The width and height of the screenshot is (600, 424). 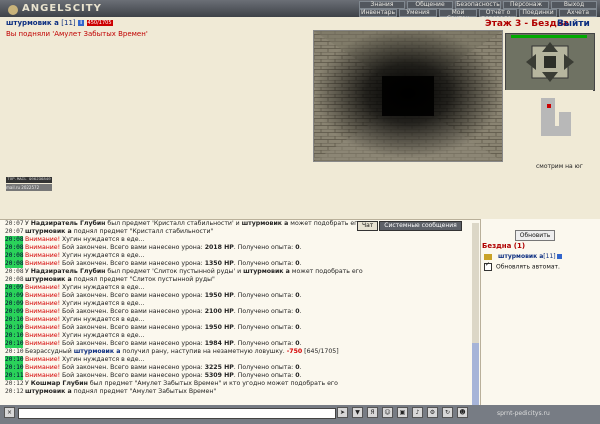 I want to click on scroll-thumb, so click(x=475, y=375).